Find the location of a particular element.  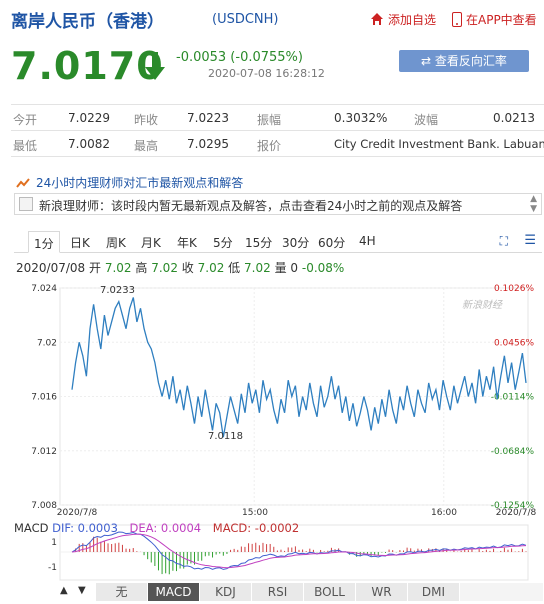

page-title: 离岸人民币（香港） is located at coordinates (87, 22).